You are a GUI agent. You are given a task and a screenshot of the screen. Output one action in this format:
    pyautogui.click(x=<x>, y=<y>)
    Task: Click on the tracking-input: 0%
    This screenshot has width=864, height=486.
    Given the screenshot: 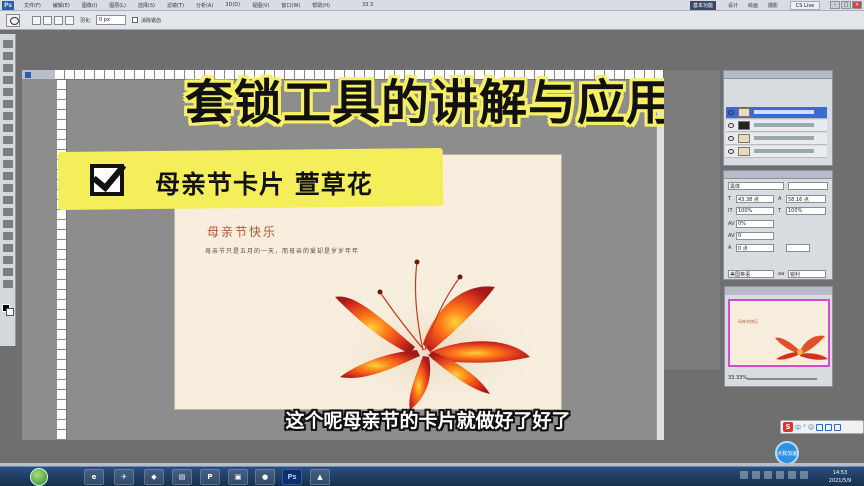 What is the action you would take?
    pyautogui.click(x=755, y=224)
    